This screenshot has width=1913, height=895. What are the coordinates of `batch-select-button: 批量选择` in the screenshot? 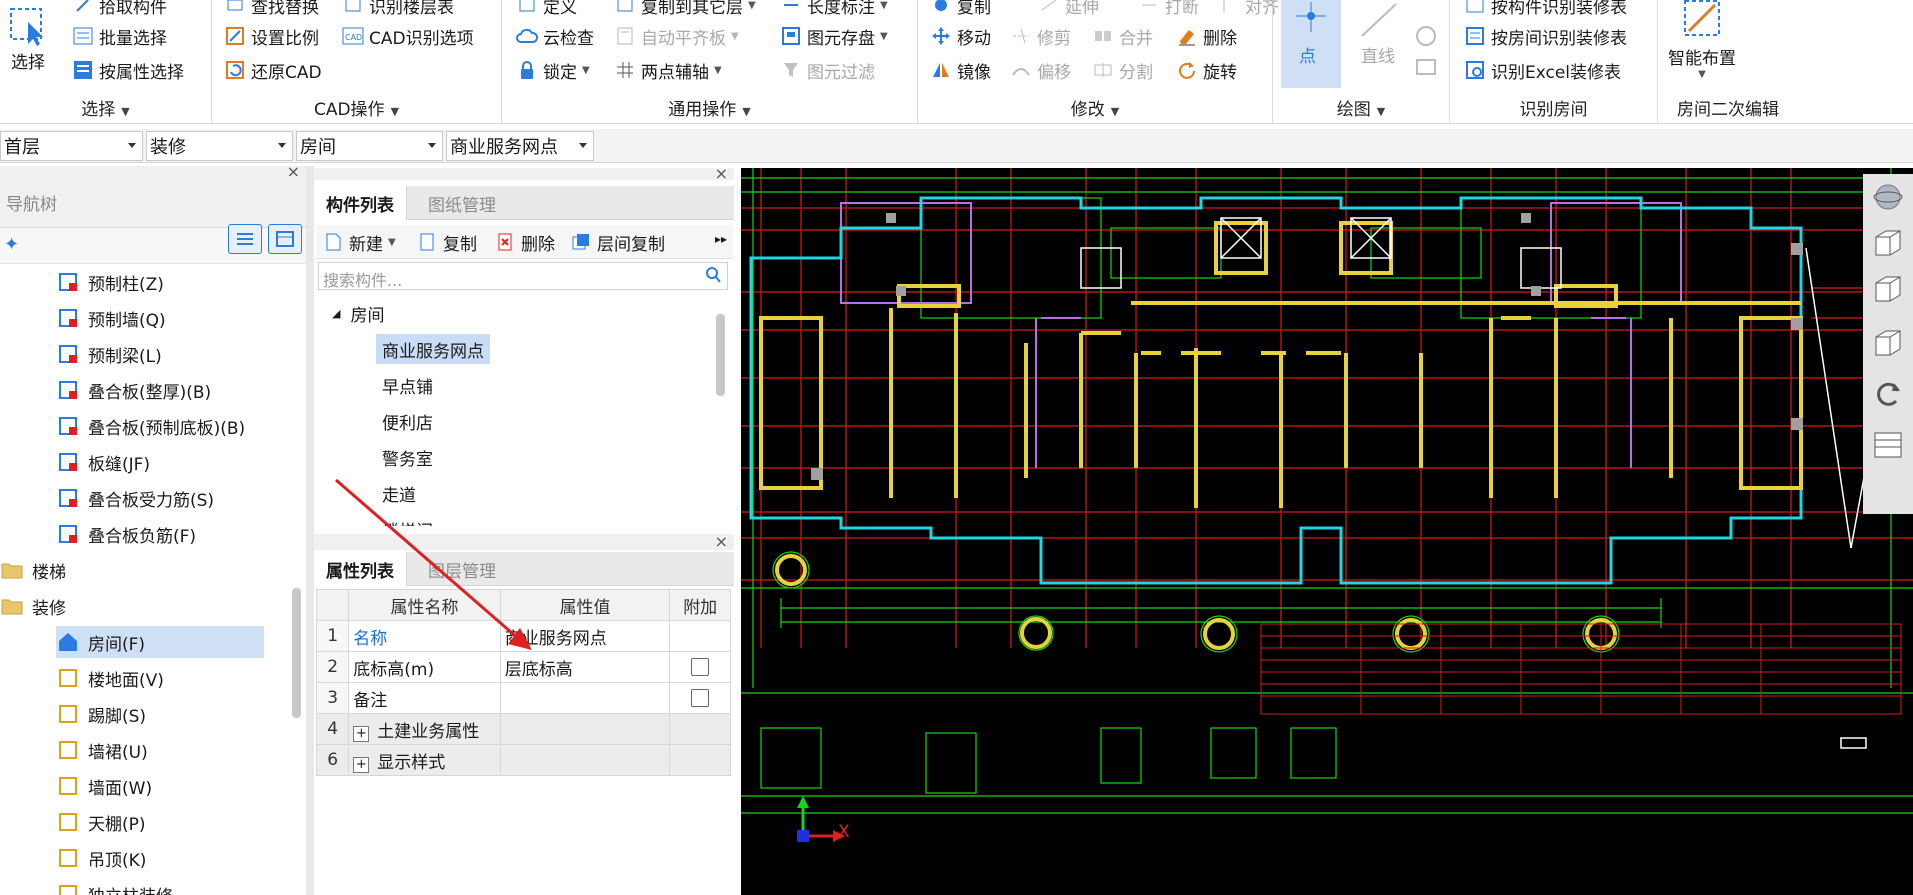 It's located at (119, 36).